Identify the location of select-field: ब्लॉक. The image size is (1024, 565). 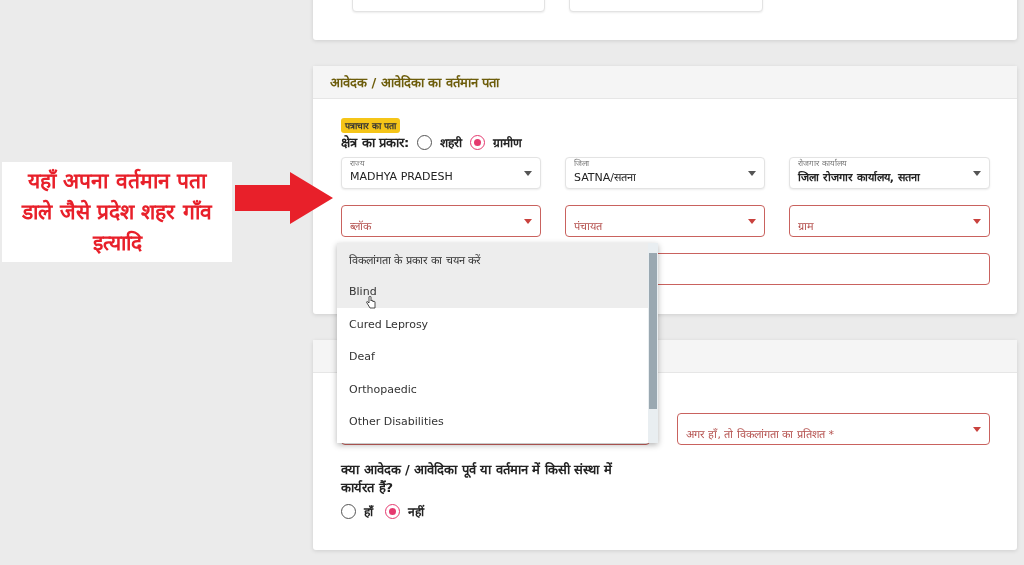
(441, 221).